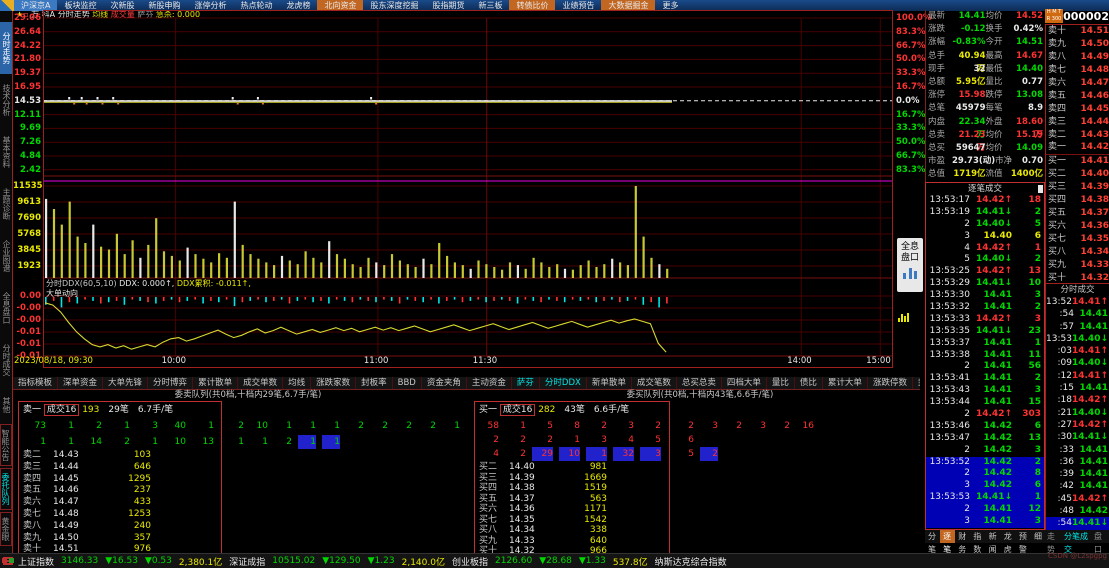  I want to click on indicator-tab-债比: 债比, so click(809, 383).